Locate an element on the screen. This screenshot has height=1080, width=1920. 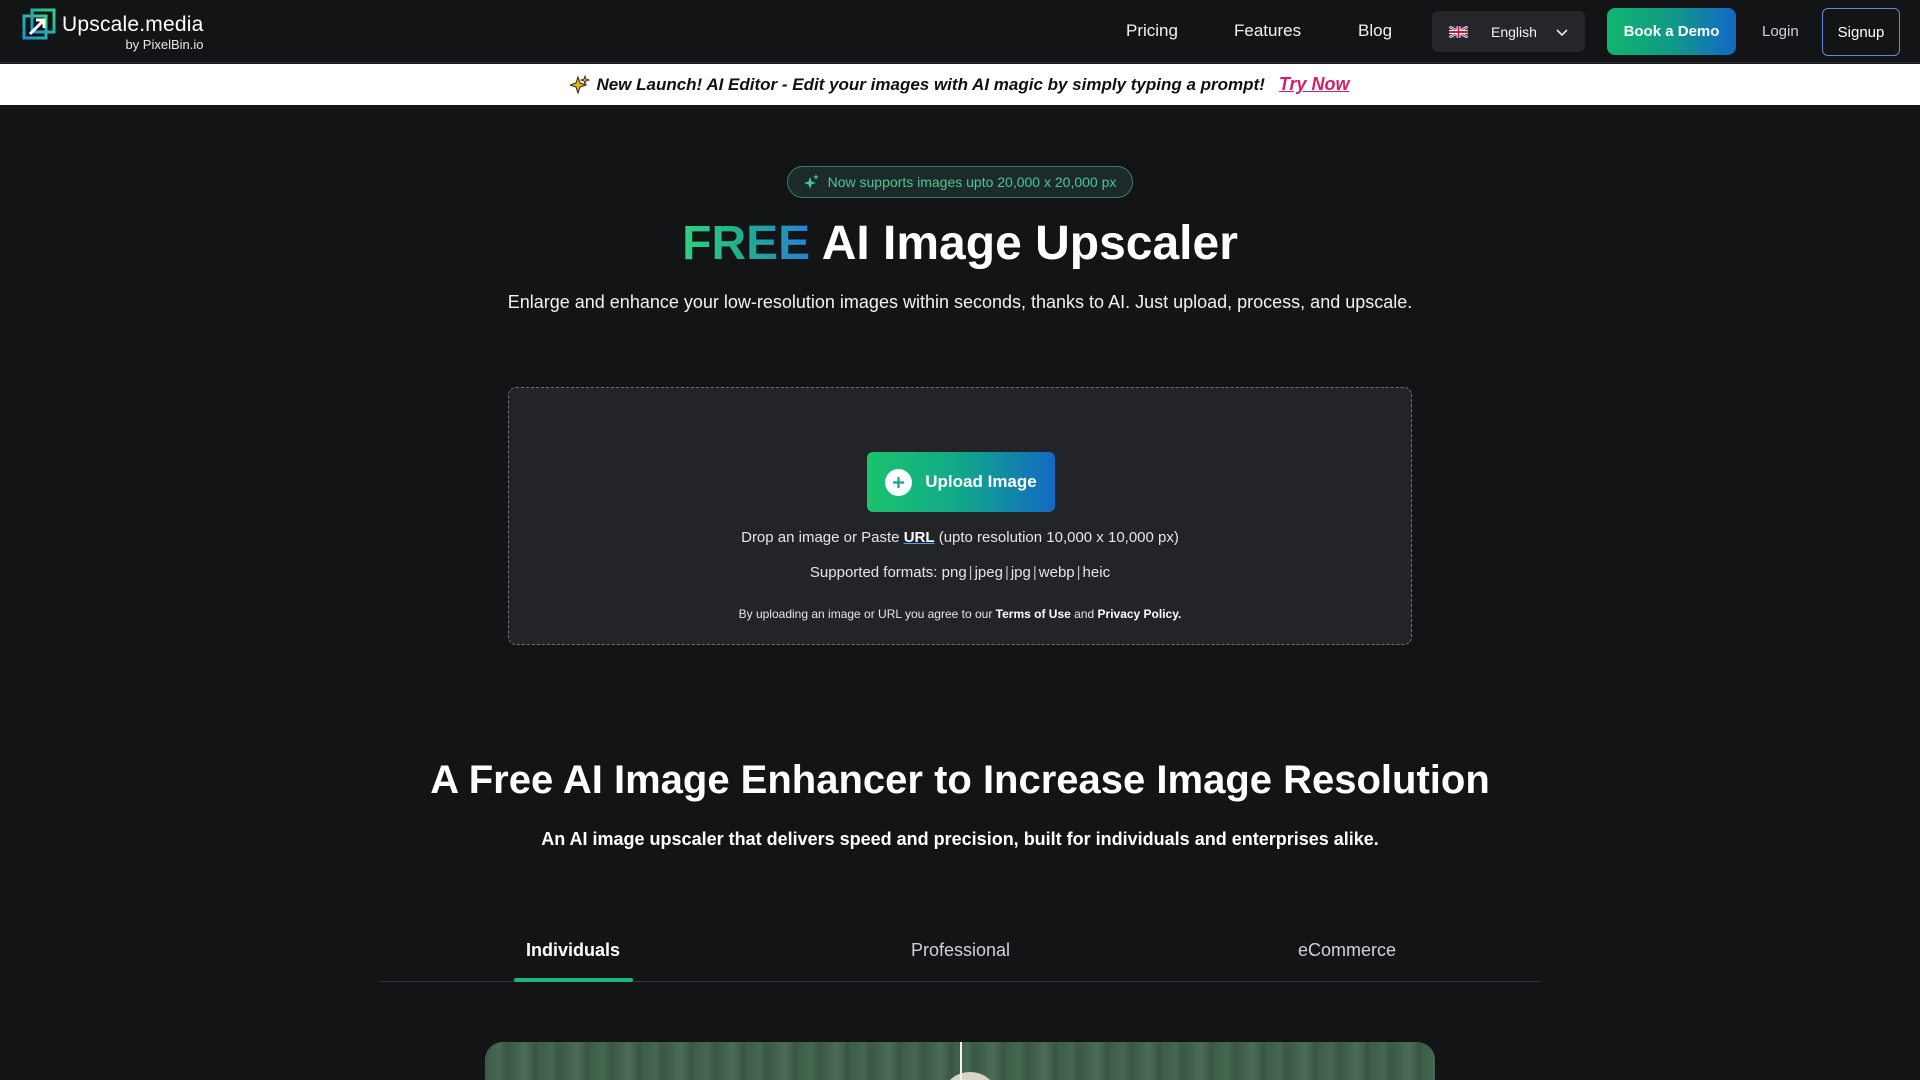
uk-flag-icon is located at coordinates (1458, 31).